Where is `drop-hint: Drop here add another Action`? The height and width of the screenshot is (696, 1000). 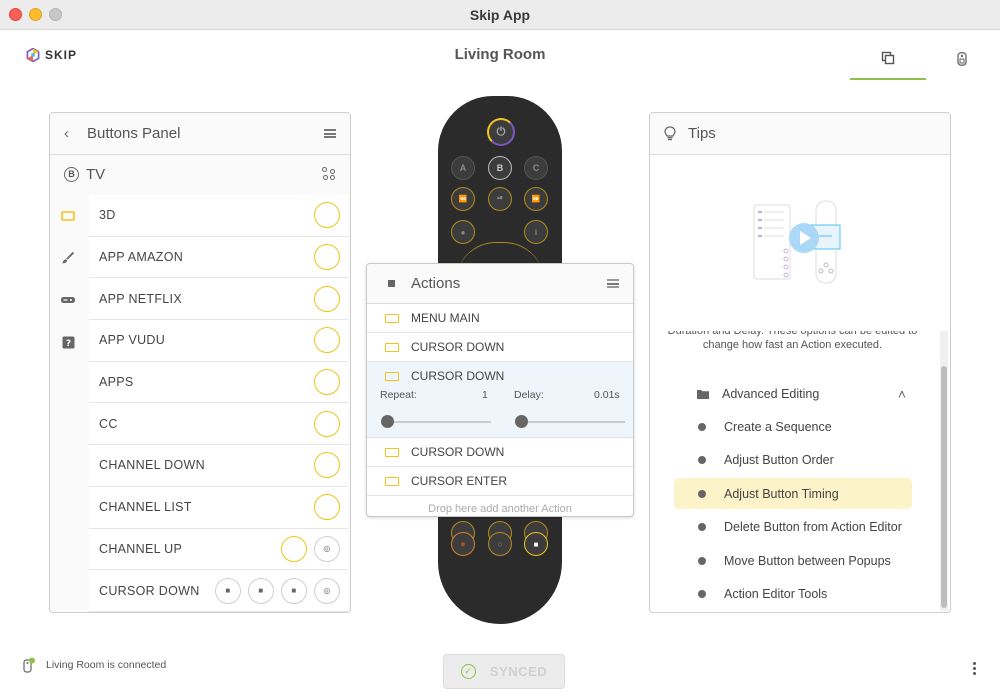
drop-hint: Drop here add another Action is located at coordinates (500, 505).